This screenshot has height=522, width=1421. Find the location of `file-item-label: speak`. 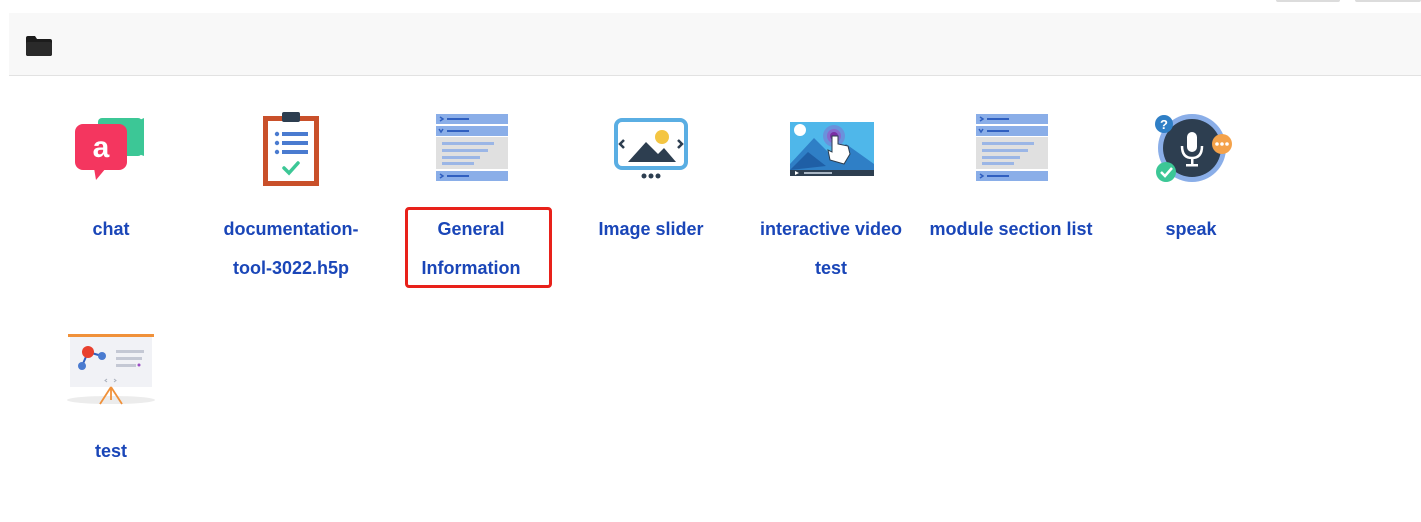

file-item-label: speak is located at coordinates (1191, 229).